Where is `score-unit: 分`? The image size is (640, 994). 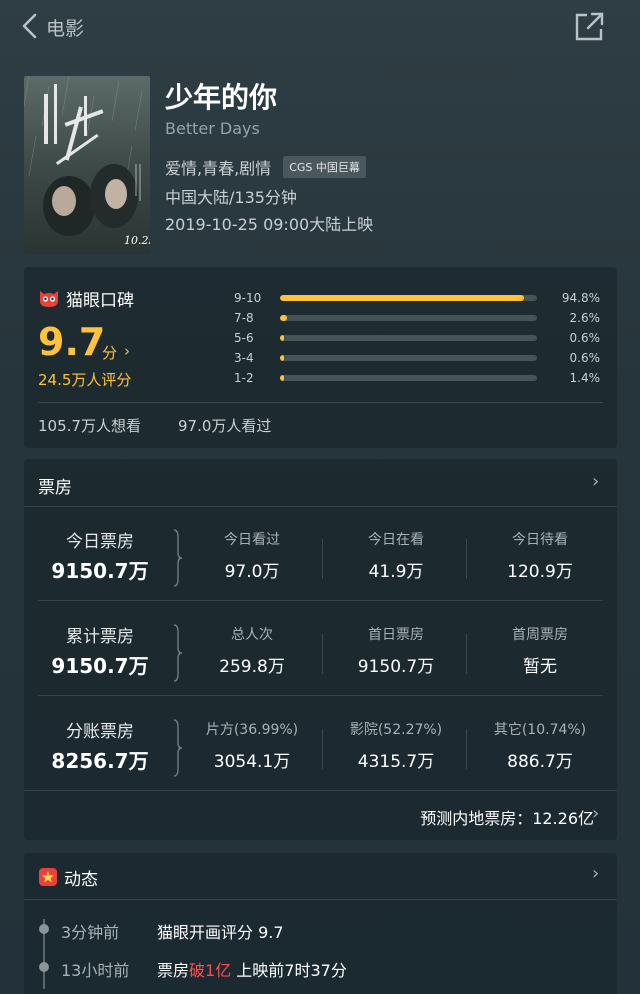 score-unit: 分 is located at coordinates (110, 353).